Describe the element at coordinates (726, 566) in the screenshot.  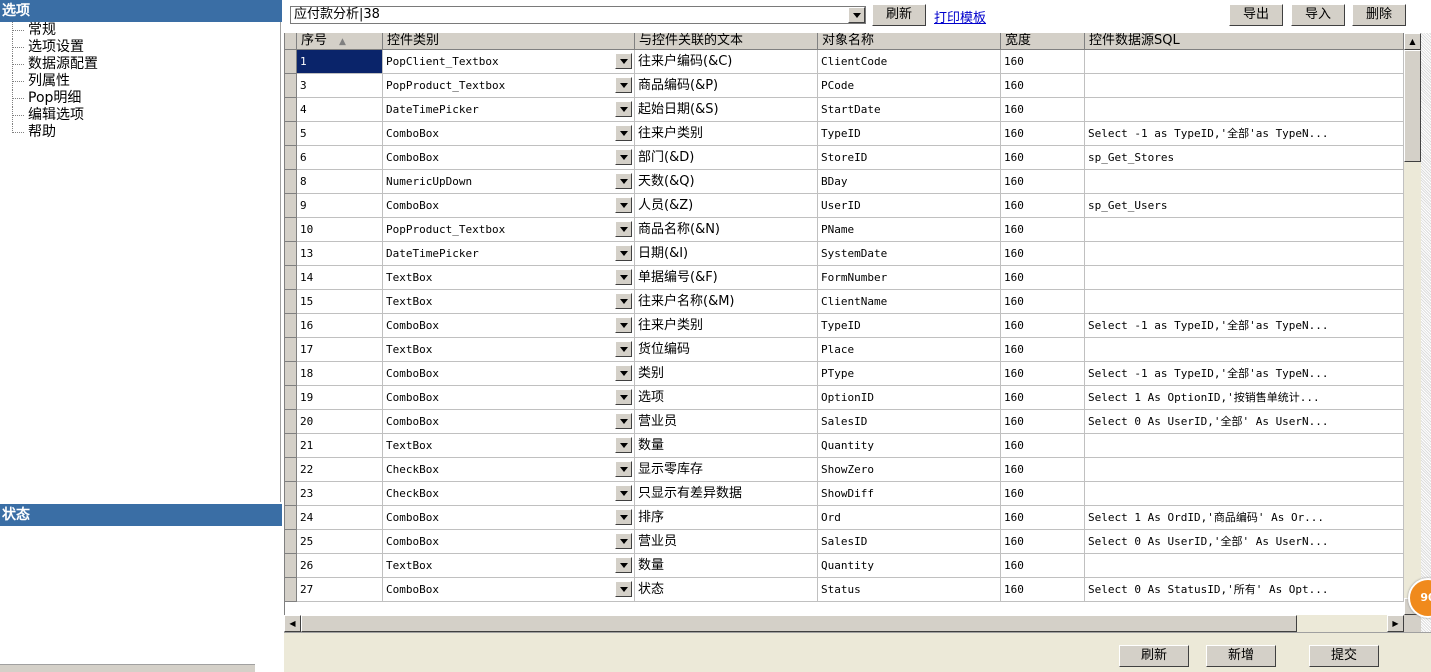
I see `cell-linked-text: 数量` at that location.